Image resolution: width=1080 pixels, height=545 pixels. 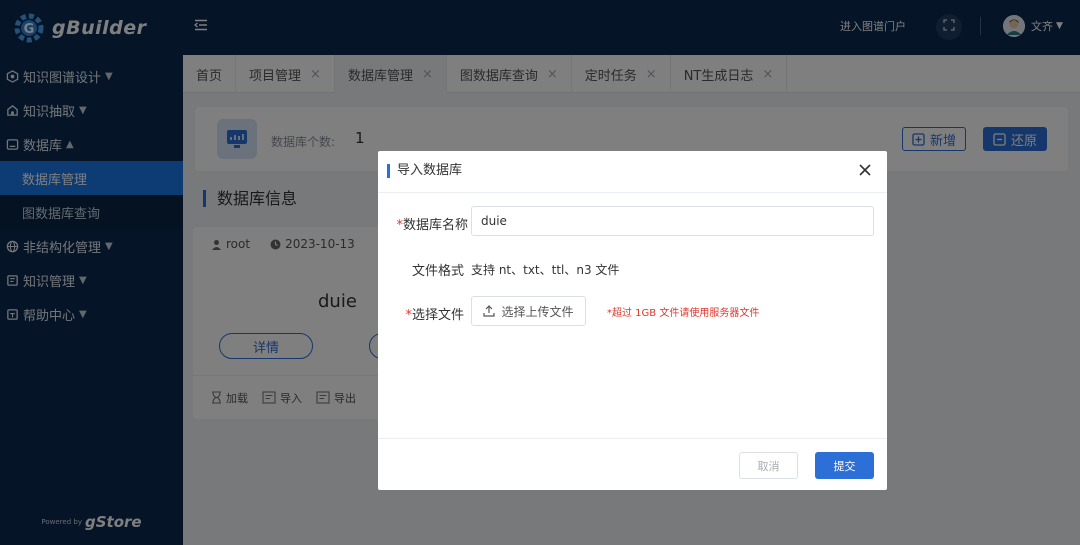 What do you see at coordinates (866, 171) in the screenshot?
I see `close-icon` at bounding box center [866, 171].